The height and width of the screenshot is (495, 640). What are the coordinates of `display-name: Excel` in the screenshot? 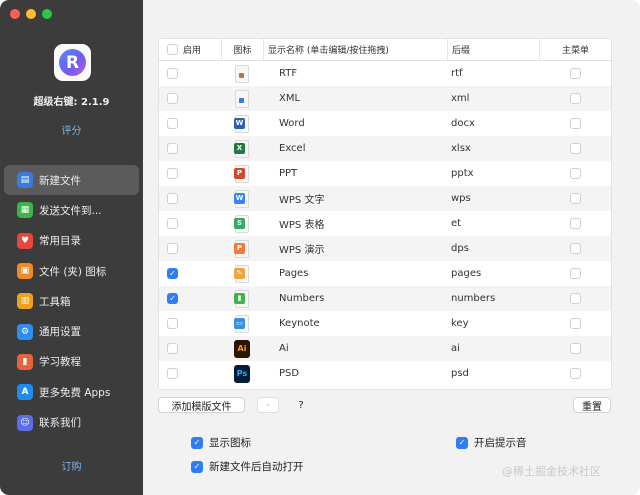 It's located at (355, 148).